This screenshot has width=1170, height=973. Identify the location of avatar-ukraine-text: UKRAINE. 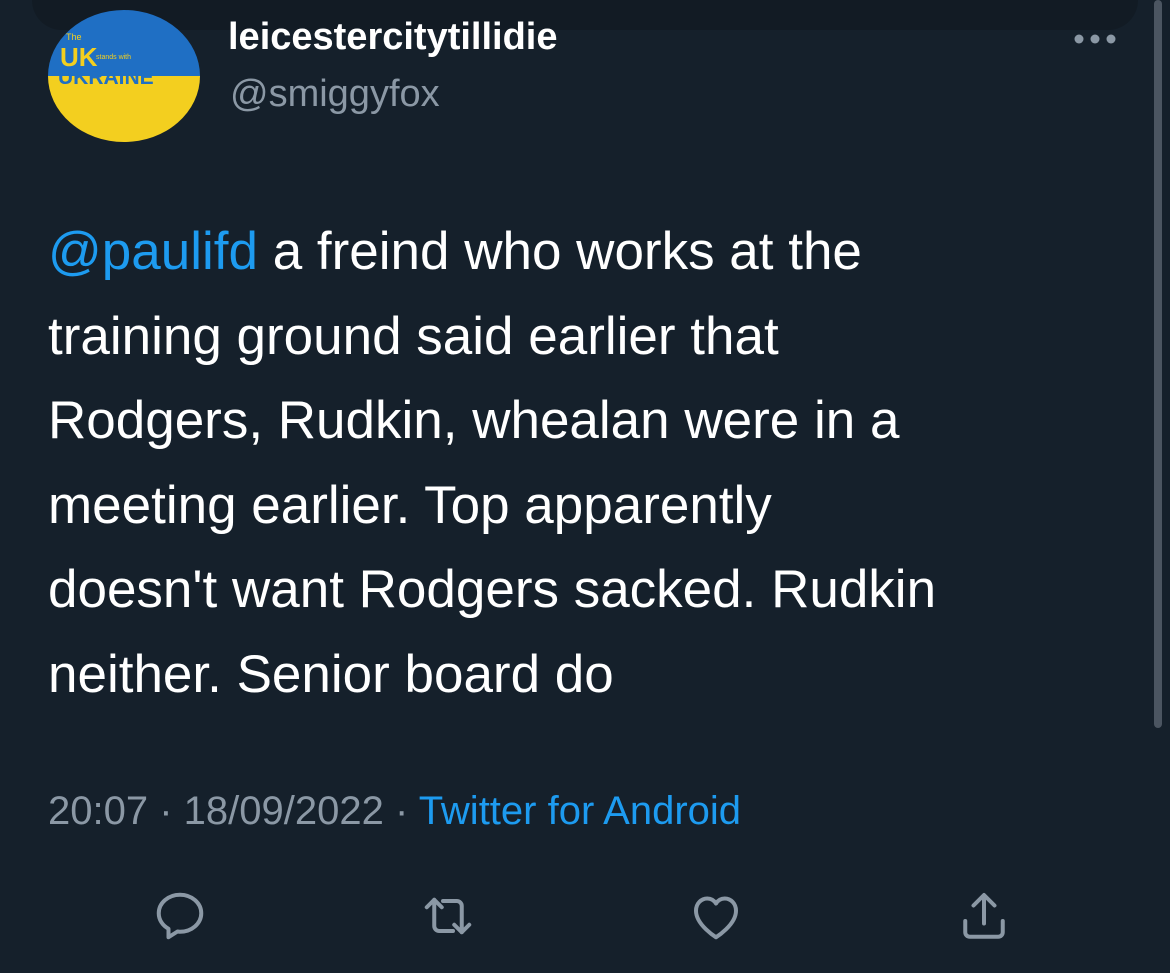
(106, 77).